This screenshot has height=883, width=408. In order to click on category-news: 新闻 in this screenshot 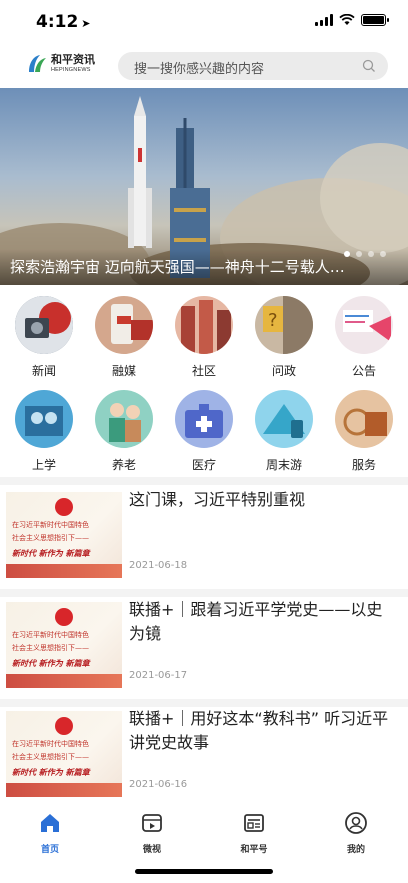, I will do `click(44, 337)`.